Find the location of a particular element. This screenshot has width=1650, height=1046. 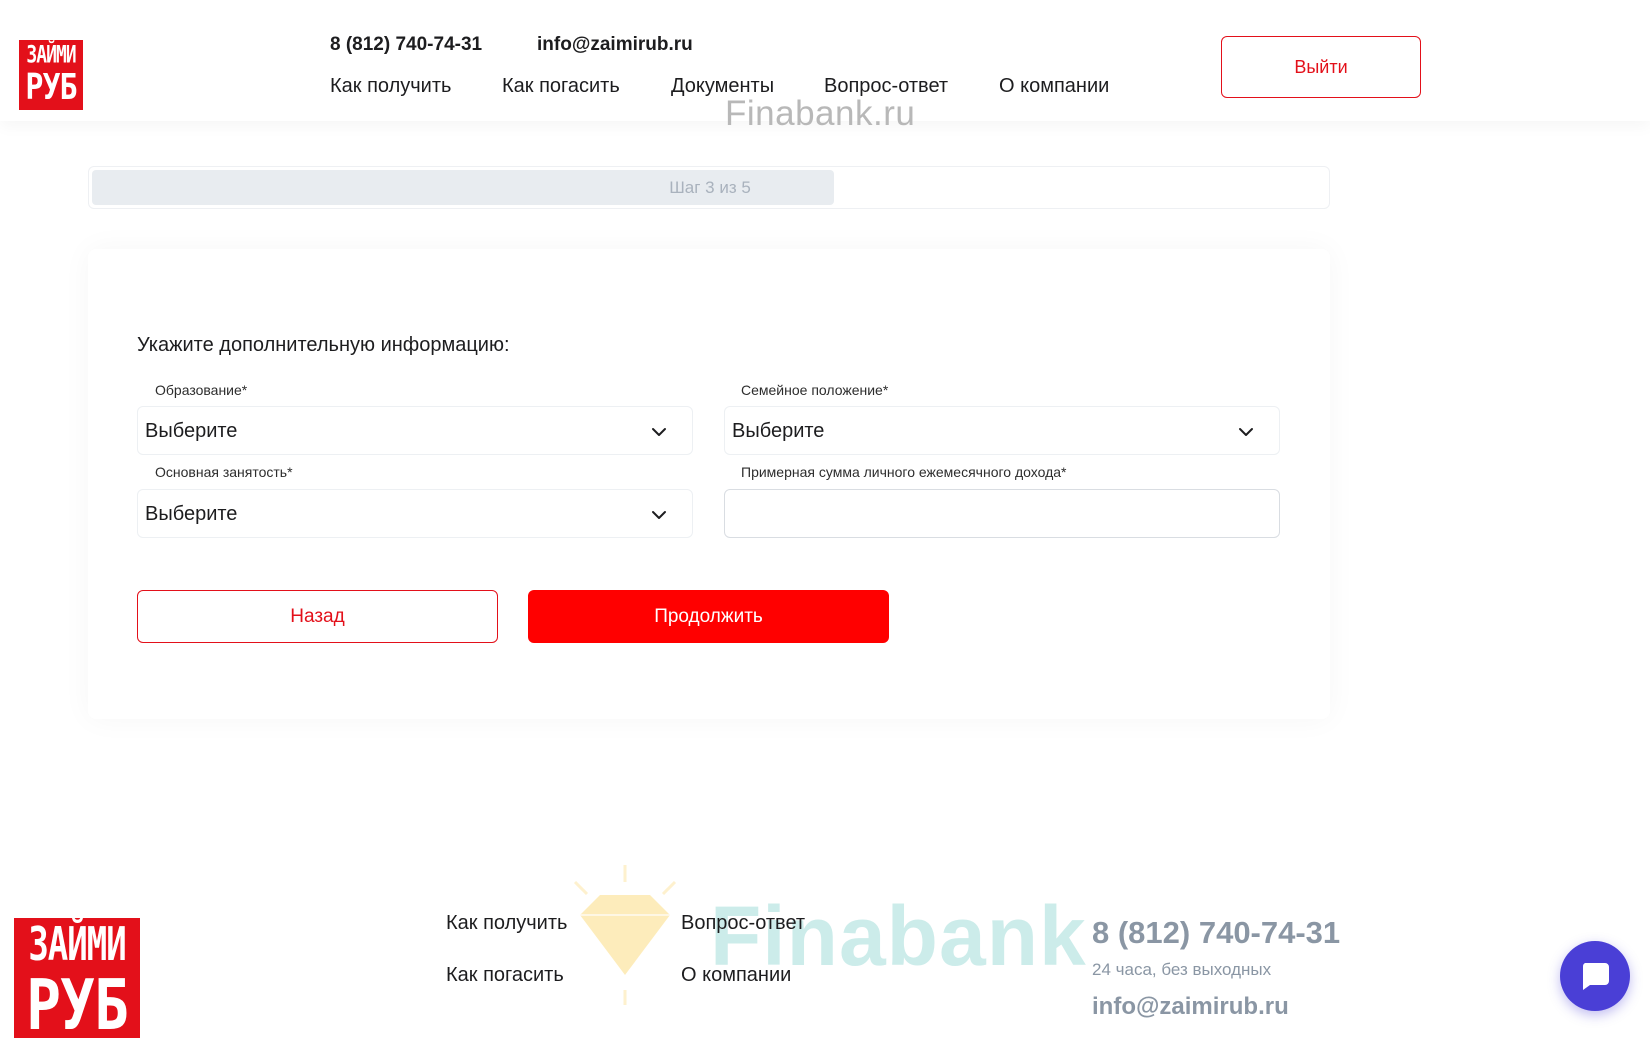

marital-label: Семейное положение* is located at coordinates (815, 390).